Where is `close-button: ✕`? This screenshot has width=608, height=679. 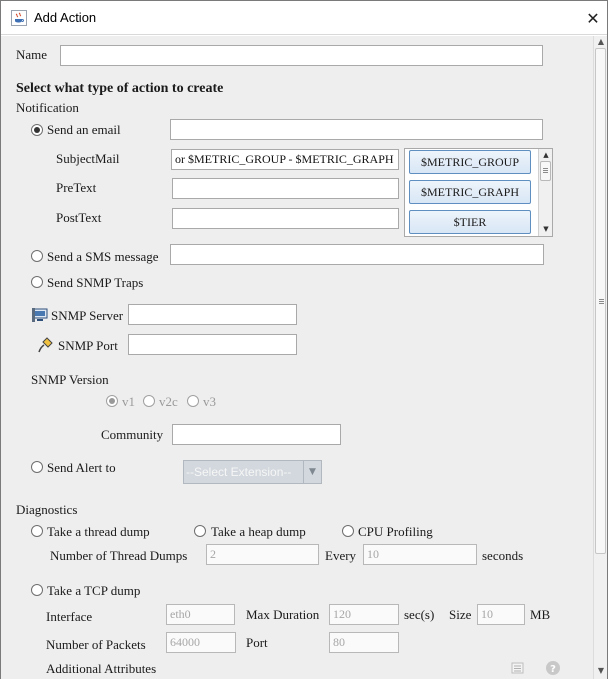
close-button: ✕ is located at coordinates (593, 18).